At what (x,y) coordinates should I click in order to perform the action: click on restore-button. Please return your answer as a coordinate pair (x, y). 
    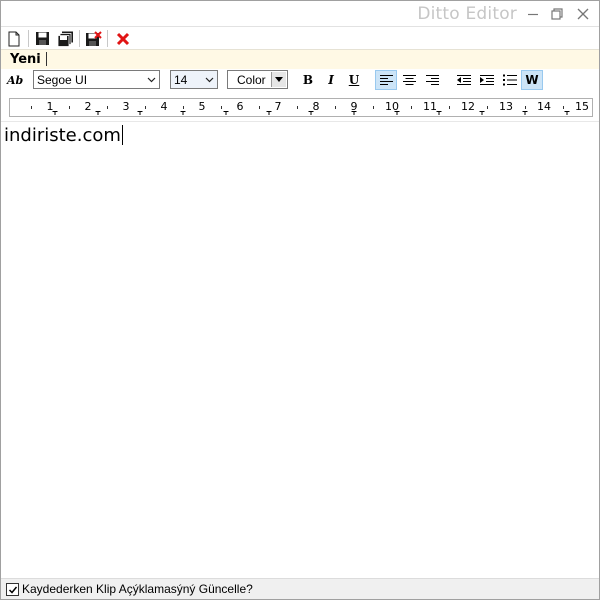
    Looking at the image, I should click on (557, 13).